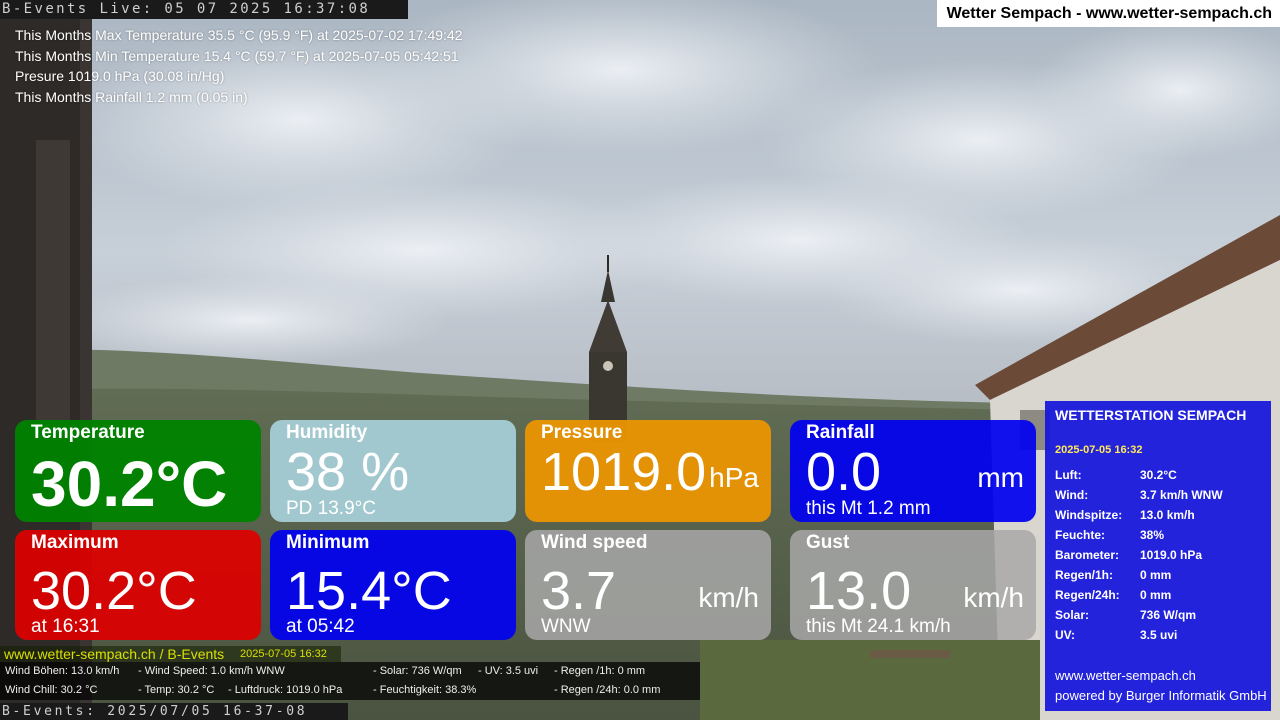 This screenshot has width=1280, height=720. What do you see at coordinates (283, 654) in the screenshot?
I see `footer-timestamp: 2025-07-05 16:32` at bounding box center [283, 654].